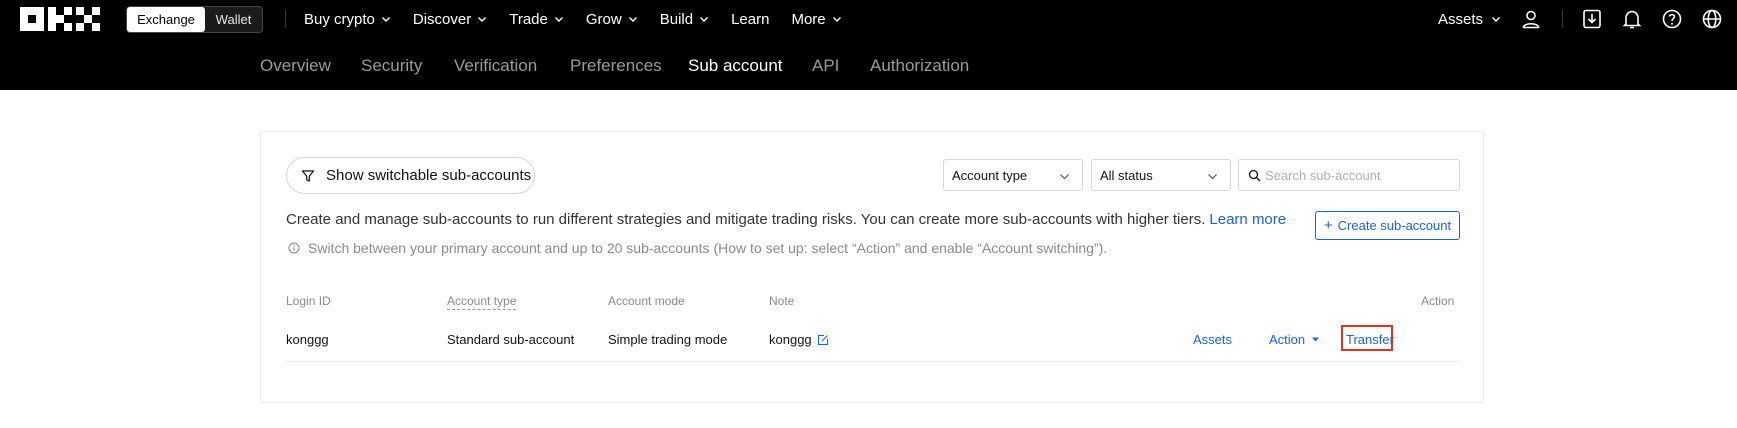 This screenshot has height=428, width=1737. What do you see at coordinates (511, 339) in the screenshot?
I see `row-account-type: Standard sub-account` at bounding box center [511, 339].